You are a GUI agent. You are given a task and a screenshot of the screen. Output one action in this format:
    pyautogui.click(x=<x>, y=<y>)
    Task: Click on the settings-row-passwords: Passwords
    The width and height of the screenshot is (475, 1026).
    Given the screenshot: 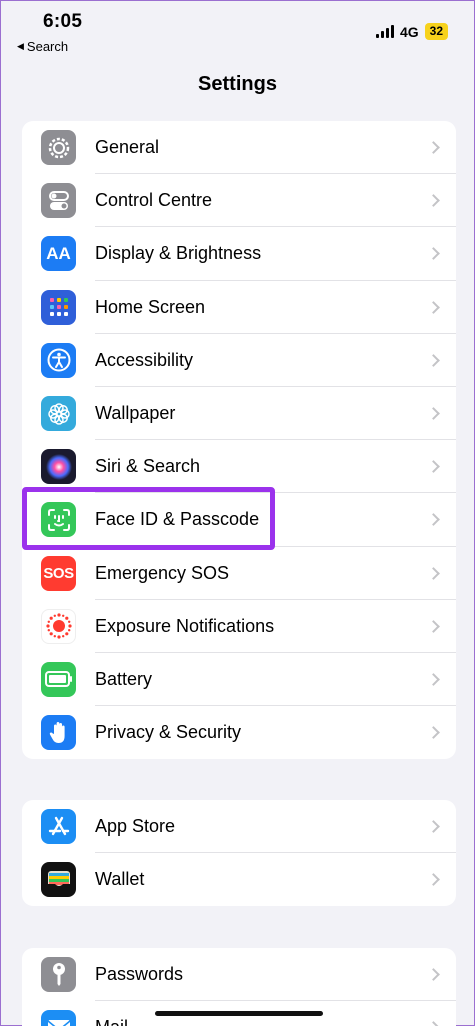 What is the action you would take?
    pyautogui.click(x=239, y=975)
    